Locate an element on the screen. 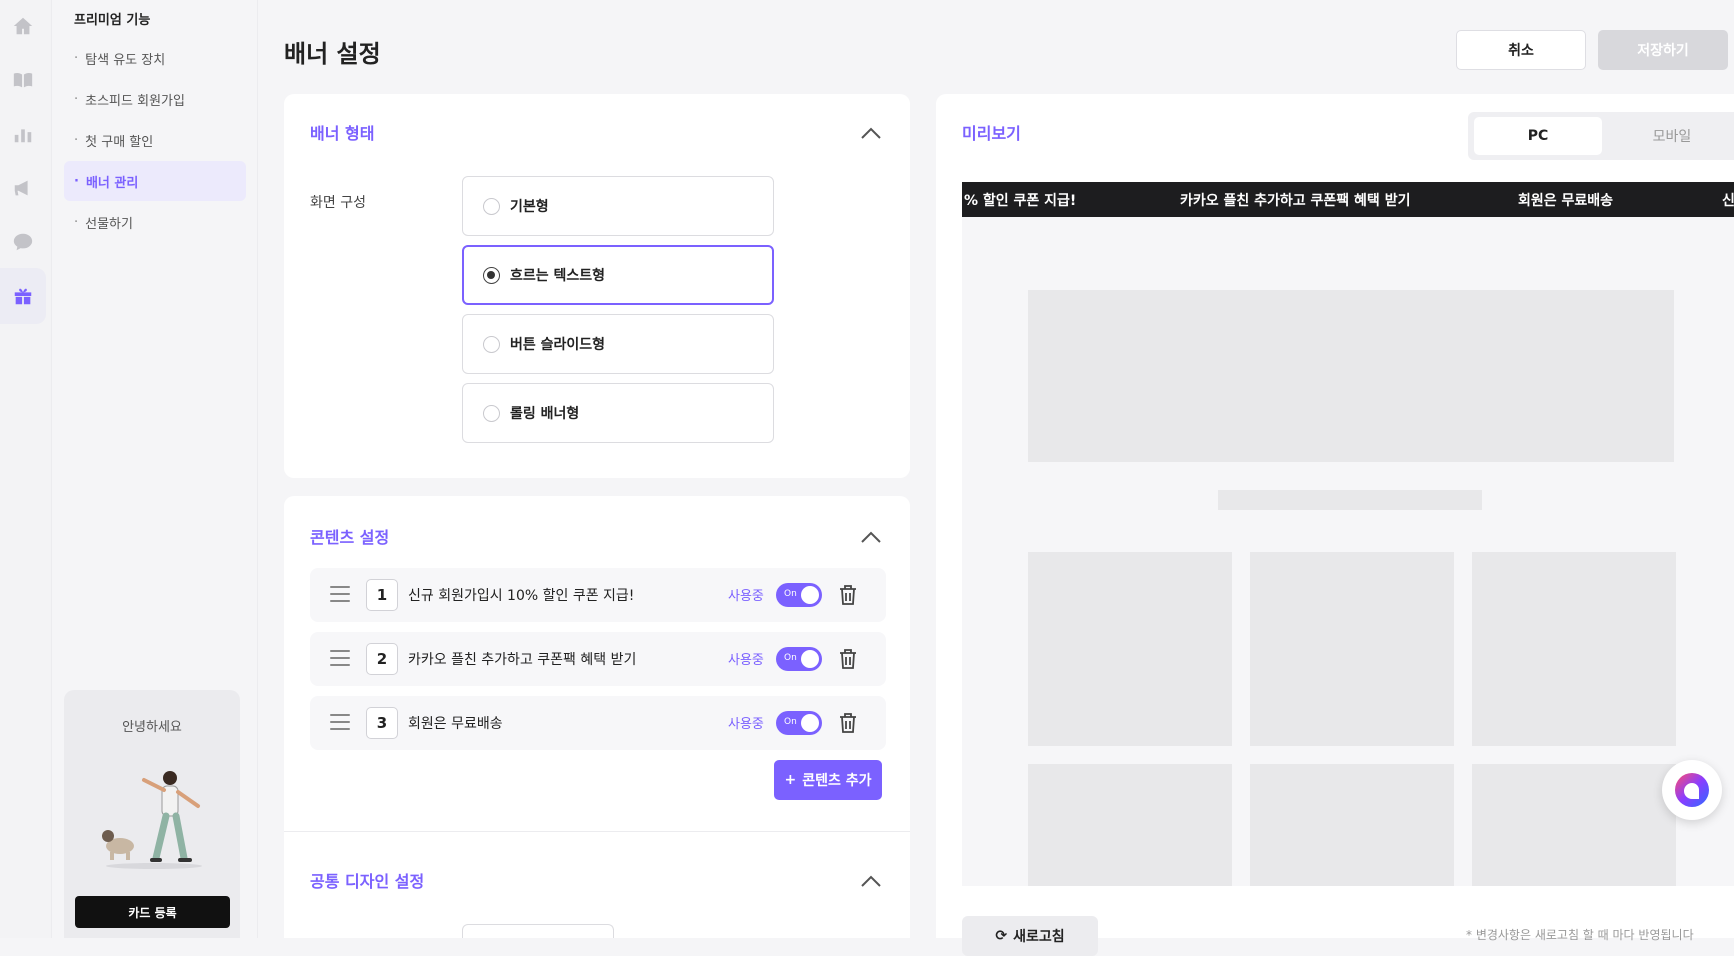 This screenshot has height=956, width=1734. radio-selected-icon is located at coordinates (491, 275).